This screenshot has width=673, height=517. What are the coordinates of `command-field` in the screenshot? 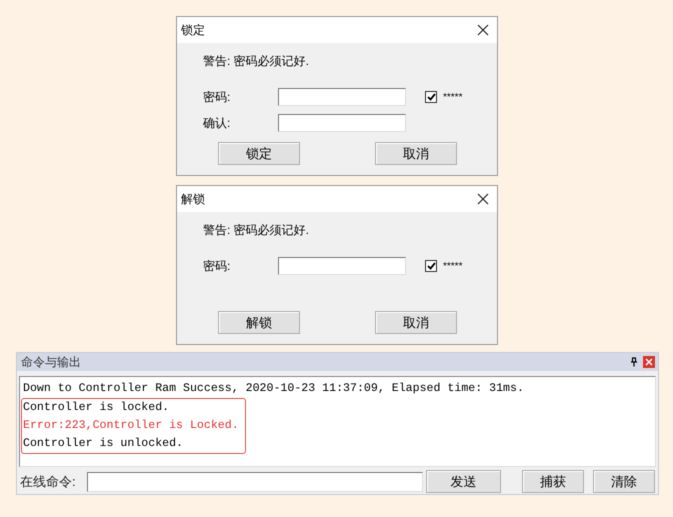 It's located at (255, 482).